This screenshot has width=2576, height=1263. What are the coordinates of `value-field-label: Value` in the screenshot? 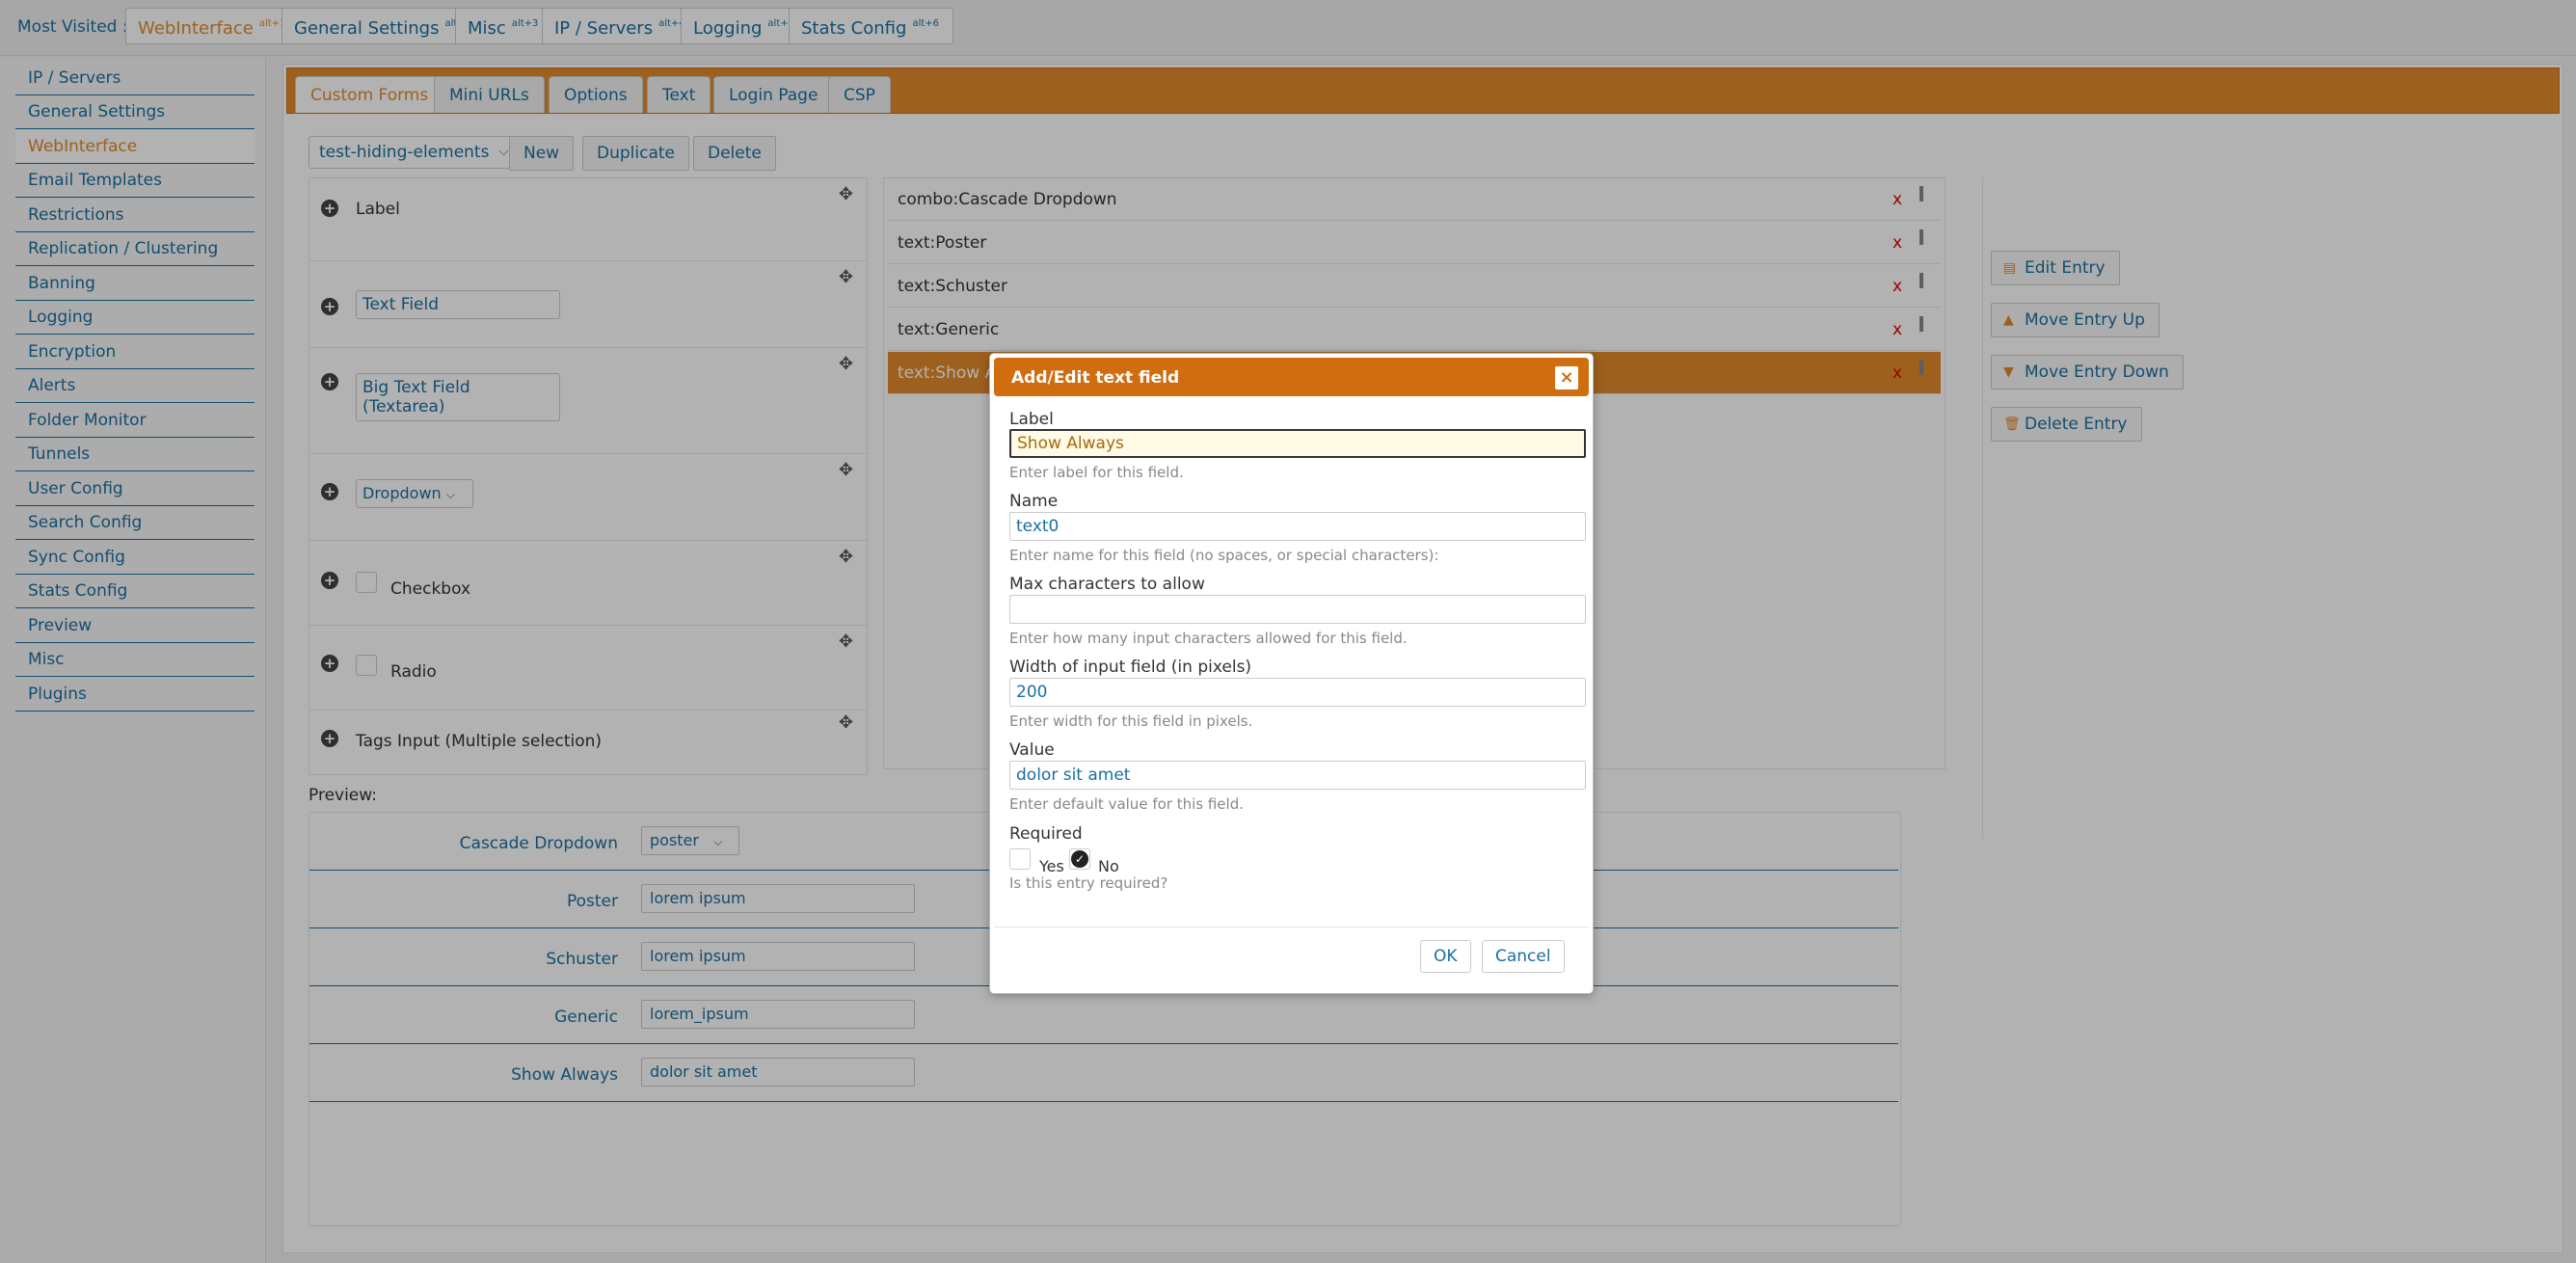 It's located at (1032, 750).